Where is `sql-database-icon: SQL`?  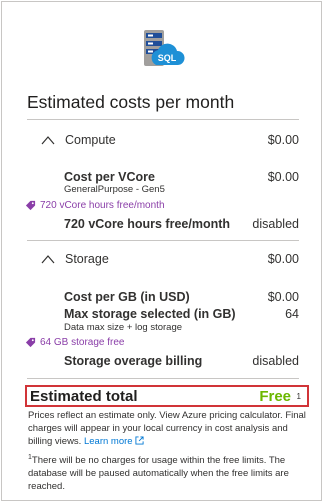
sql-database-icon: SQL is located at coordinates (164, 48).